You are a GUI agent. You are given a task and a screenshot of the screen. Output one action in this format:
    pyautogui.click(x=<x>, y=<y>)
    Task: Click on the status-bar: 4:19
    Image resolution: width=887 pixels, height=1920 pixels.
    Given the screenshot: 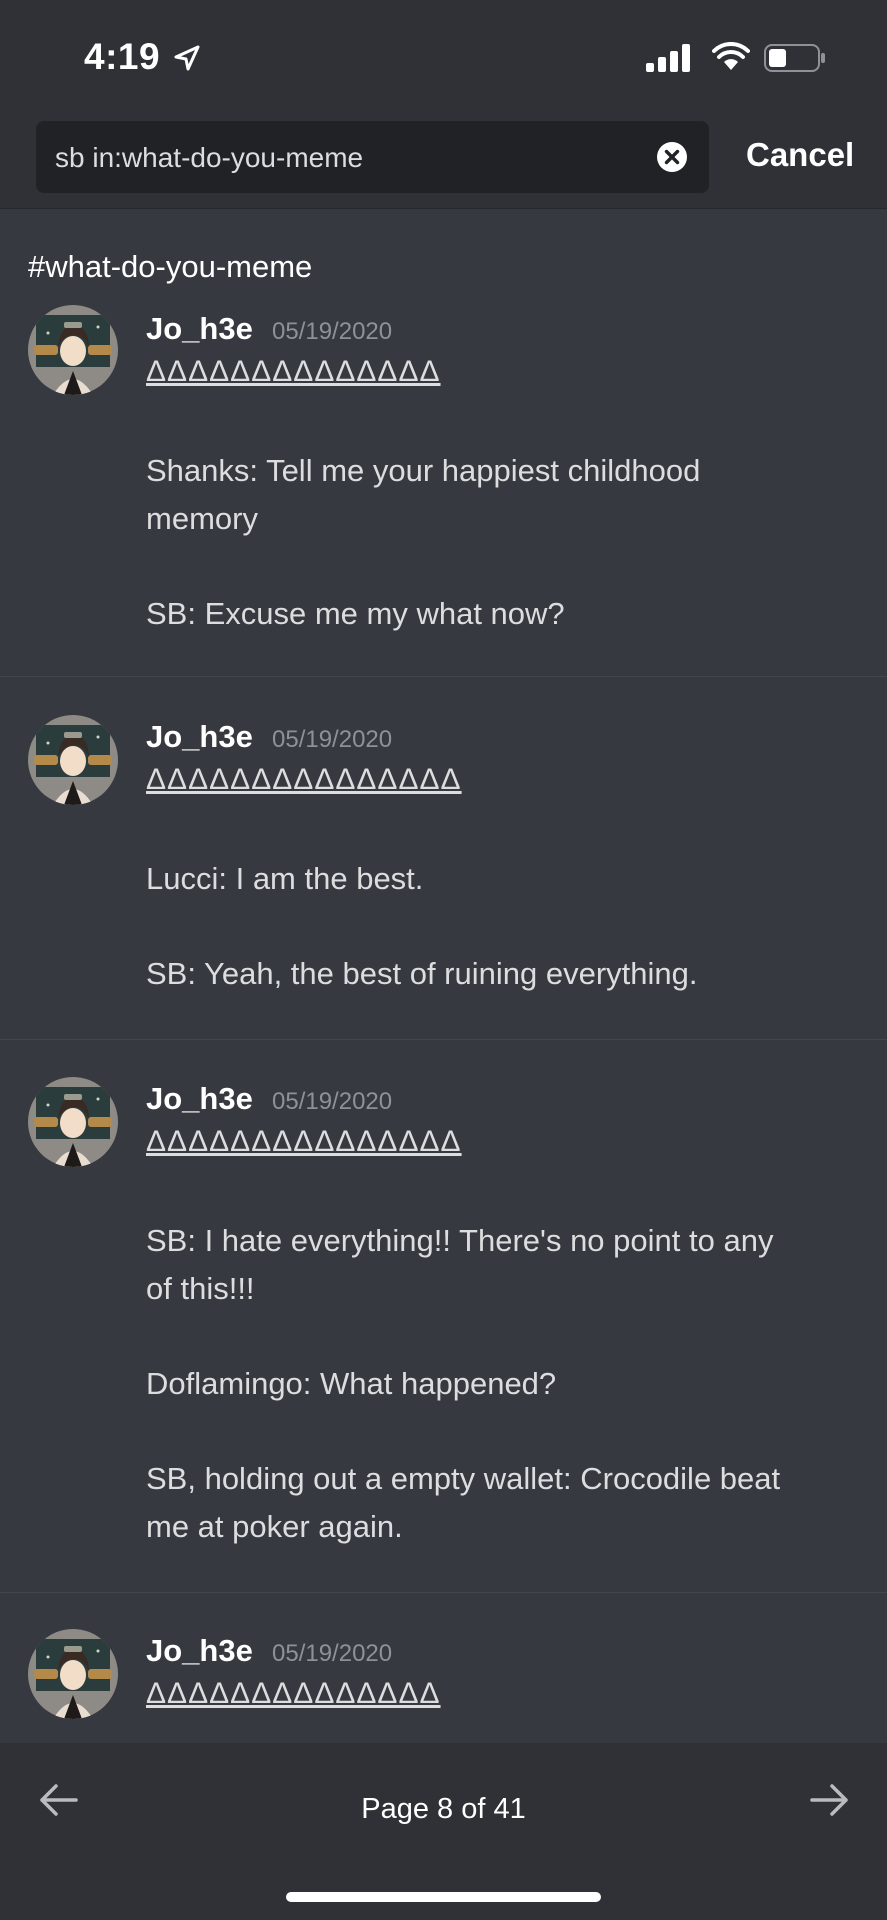 What is the action you would take?
    pyautogui.click(x=443, y=59)
    